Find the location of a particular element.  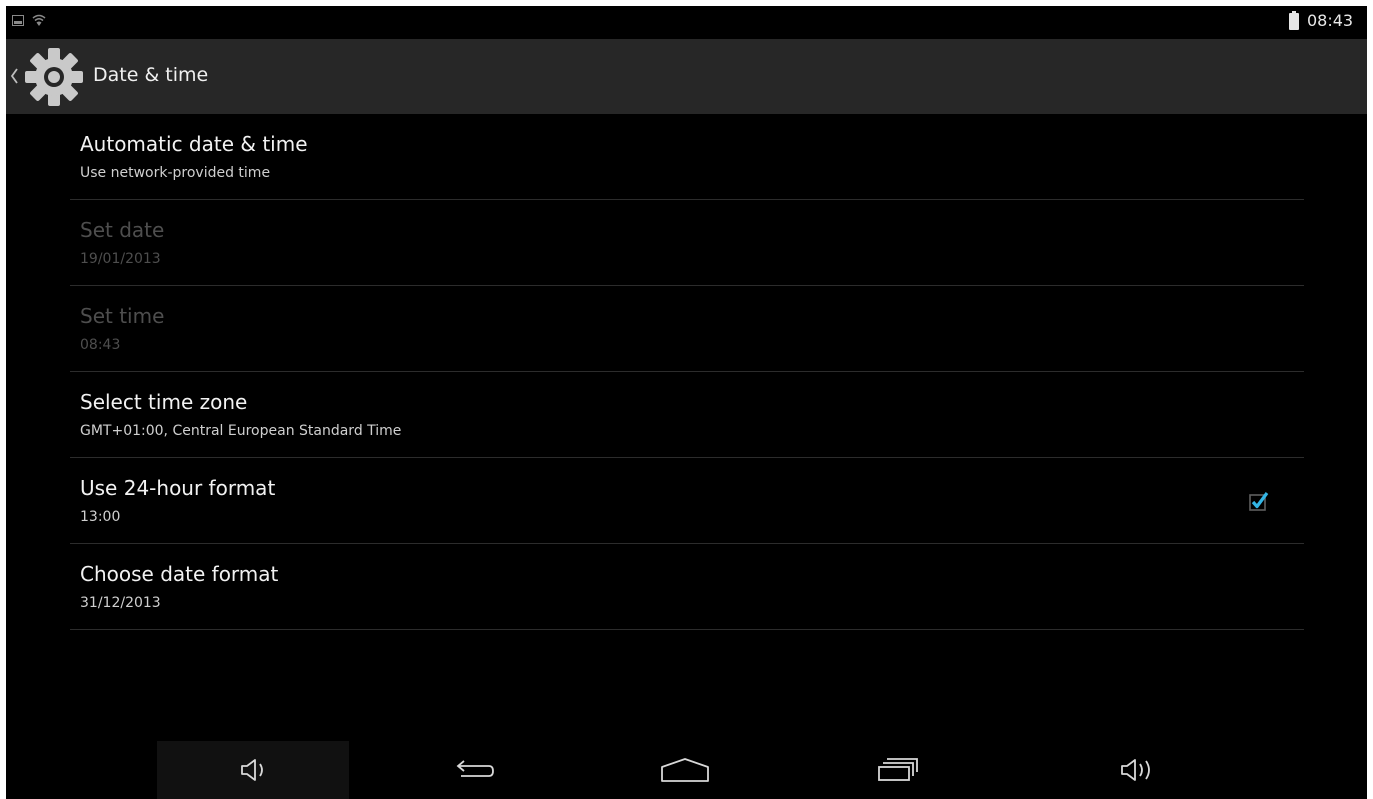

chevron-left-icon is located at coordinates (14, 76).